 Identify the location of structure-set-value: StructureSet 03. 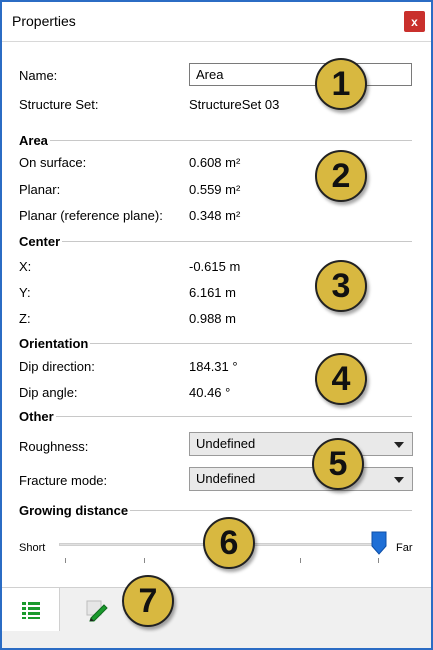
(234, 104).